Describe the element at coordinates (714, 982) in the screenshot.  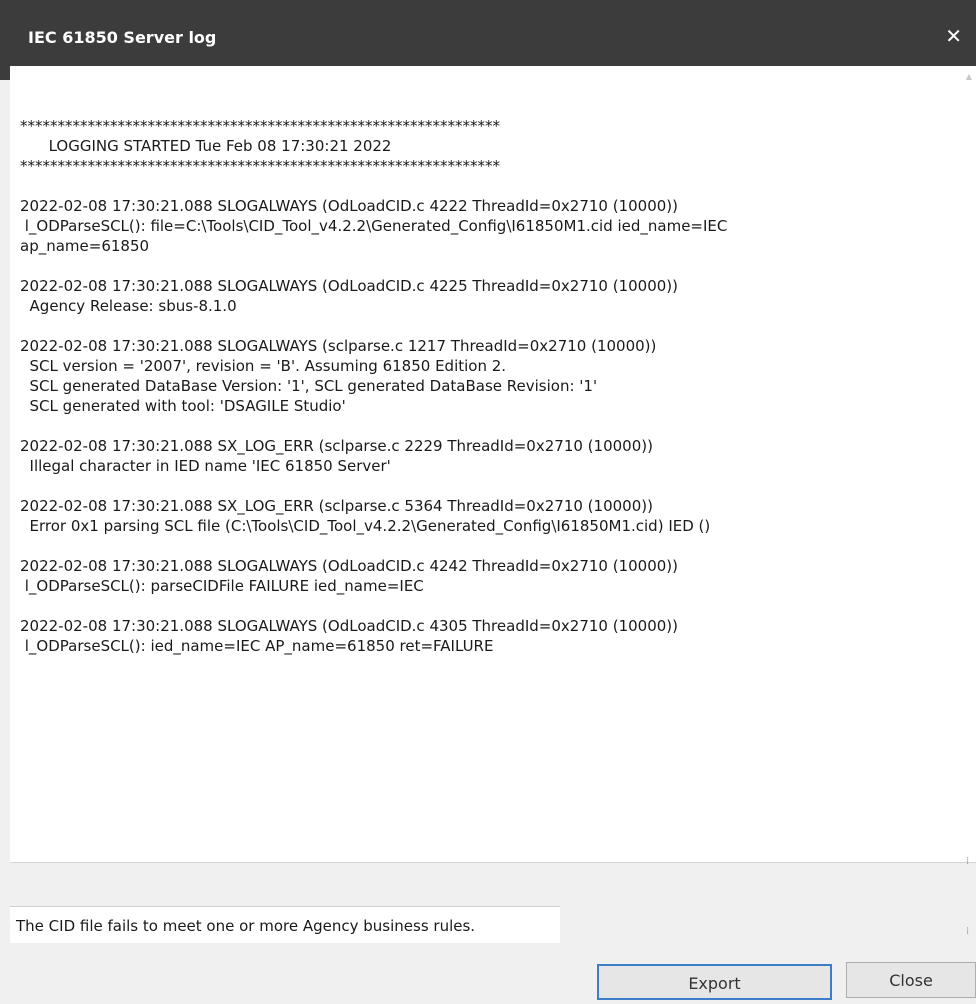
I see `export-button: Export` at that location.